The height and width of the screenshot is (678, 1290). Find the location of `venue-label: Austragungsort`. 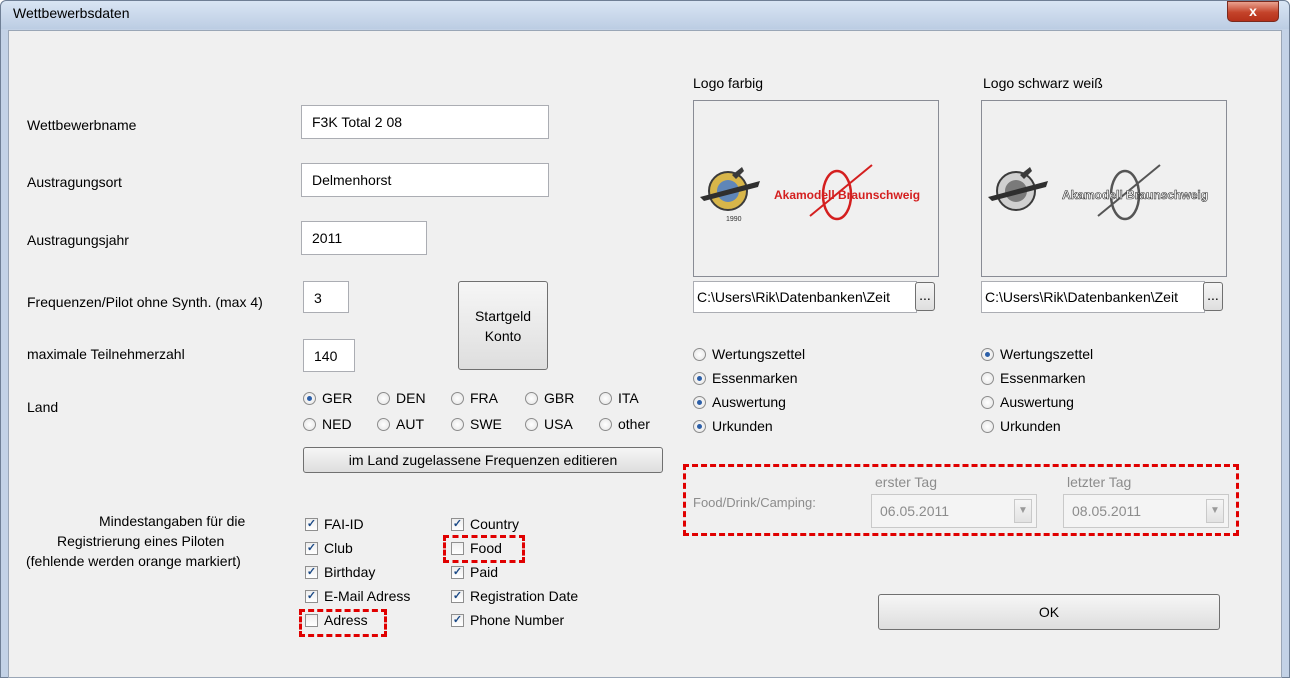

venue-label: Austragungsort is located at coordinates (74, 182).